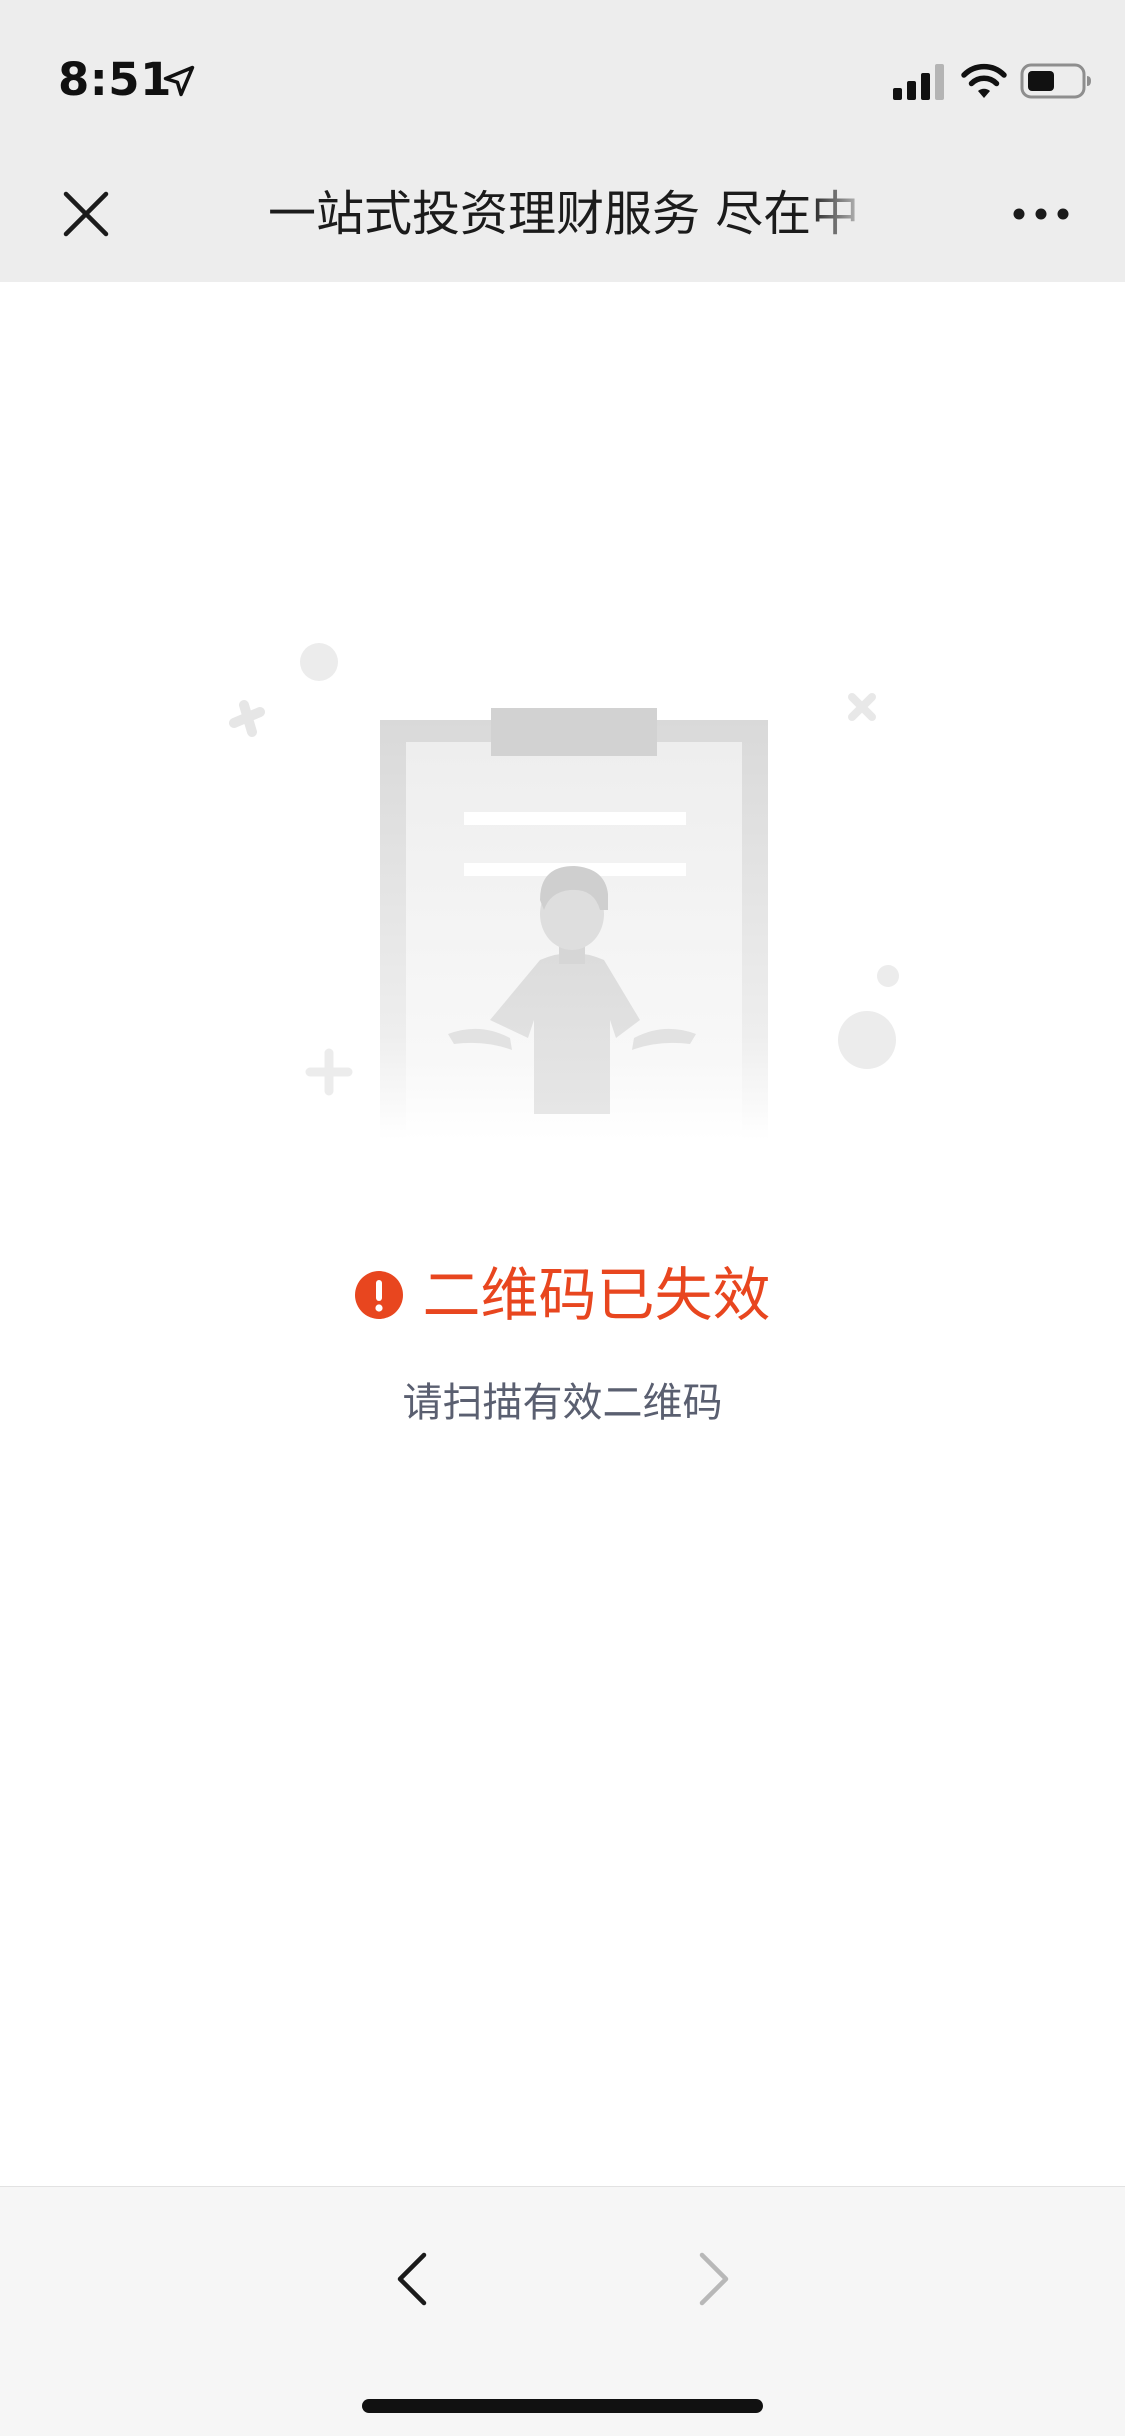  I want to click on decor-x, so click(862, 707).